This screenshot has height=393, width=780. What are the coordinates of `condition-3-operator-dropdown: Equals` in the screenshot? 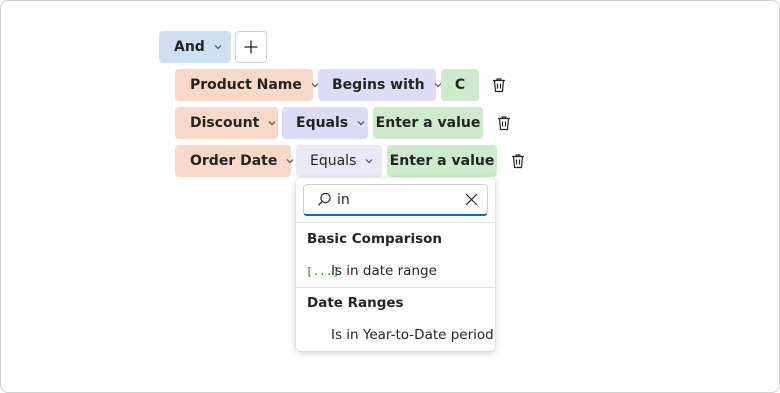 It's located at (339, 161).